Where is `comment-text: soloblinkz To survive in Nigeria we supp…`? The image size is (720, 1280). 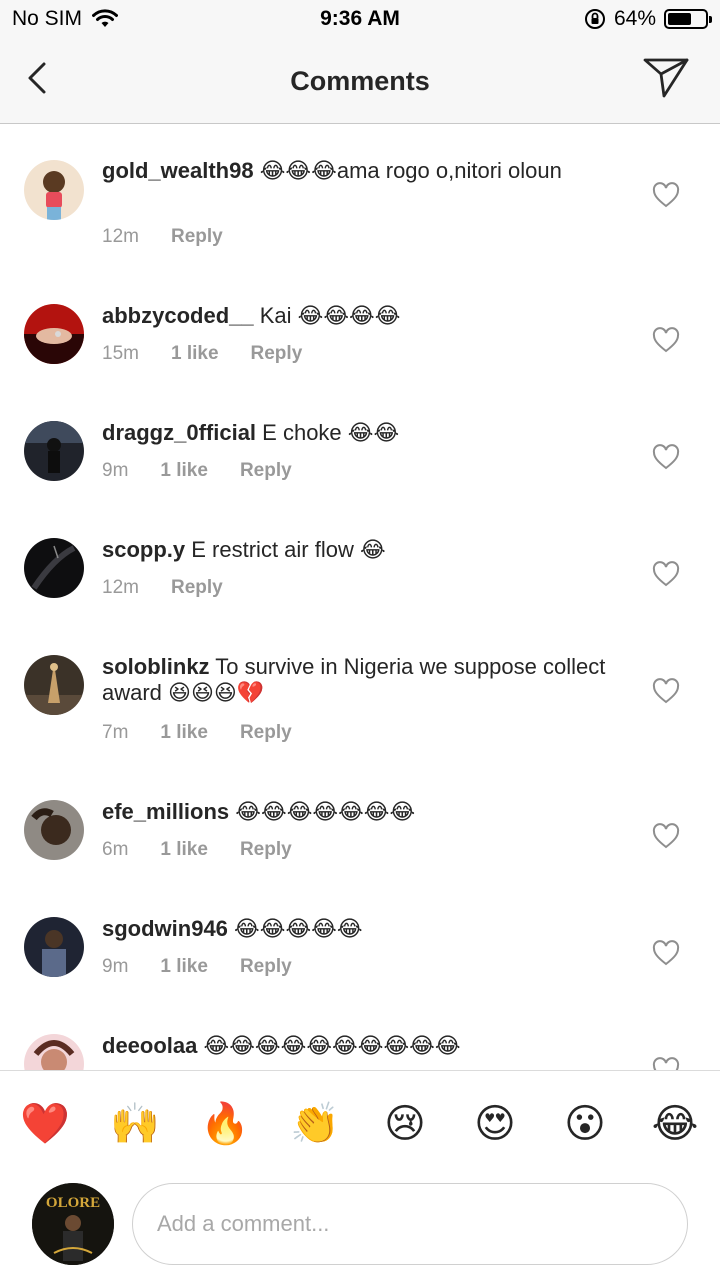
comment-text: soloblinkz To survive in Nigeria we supp… is located at coordinates (362, 680).